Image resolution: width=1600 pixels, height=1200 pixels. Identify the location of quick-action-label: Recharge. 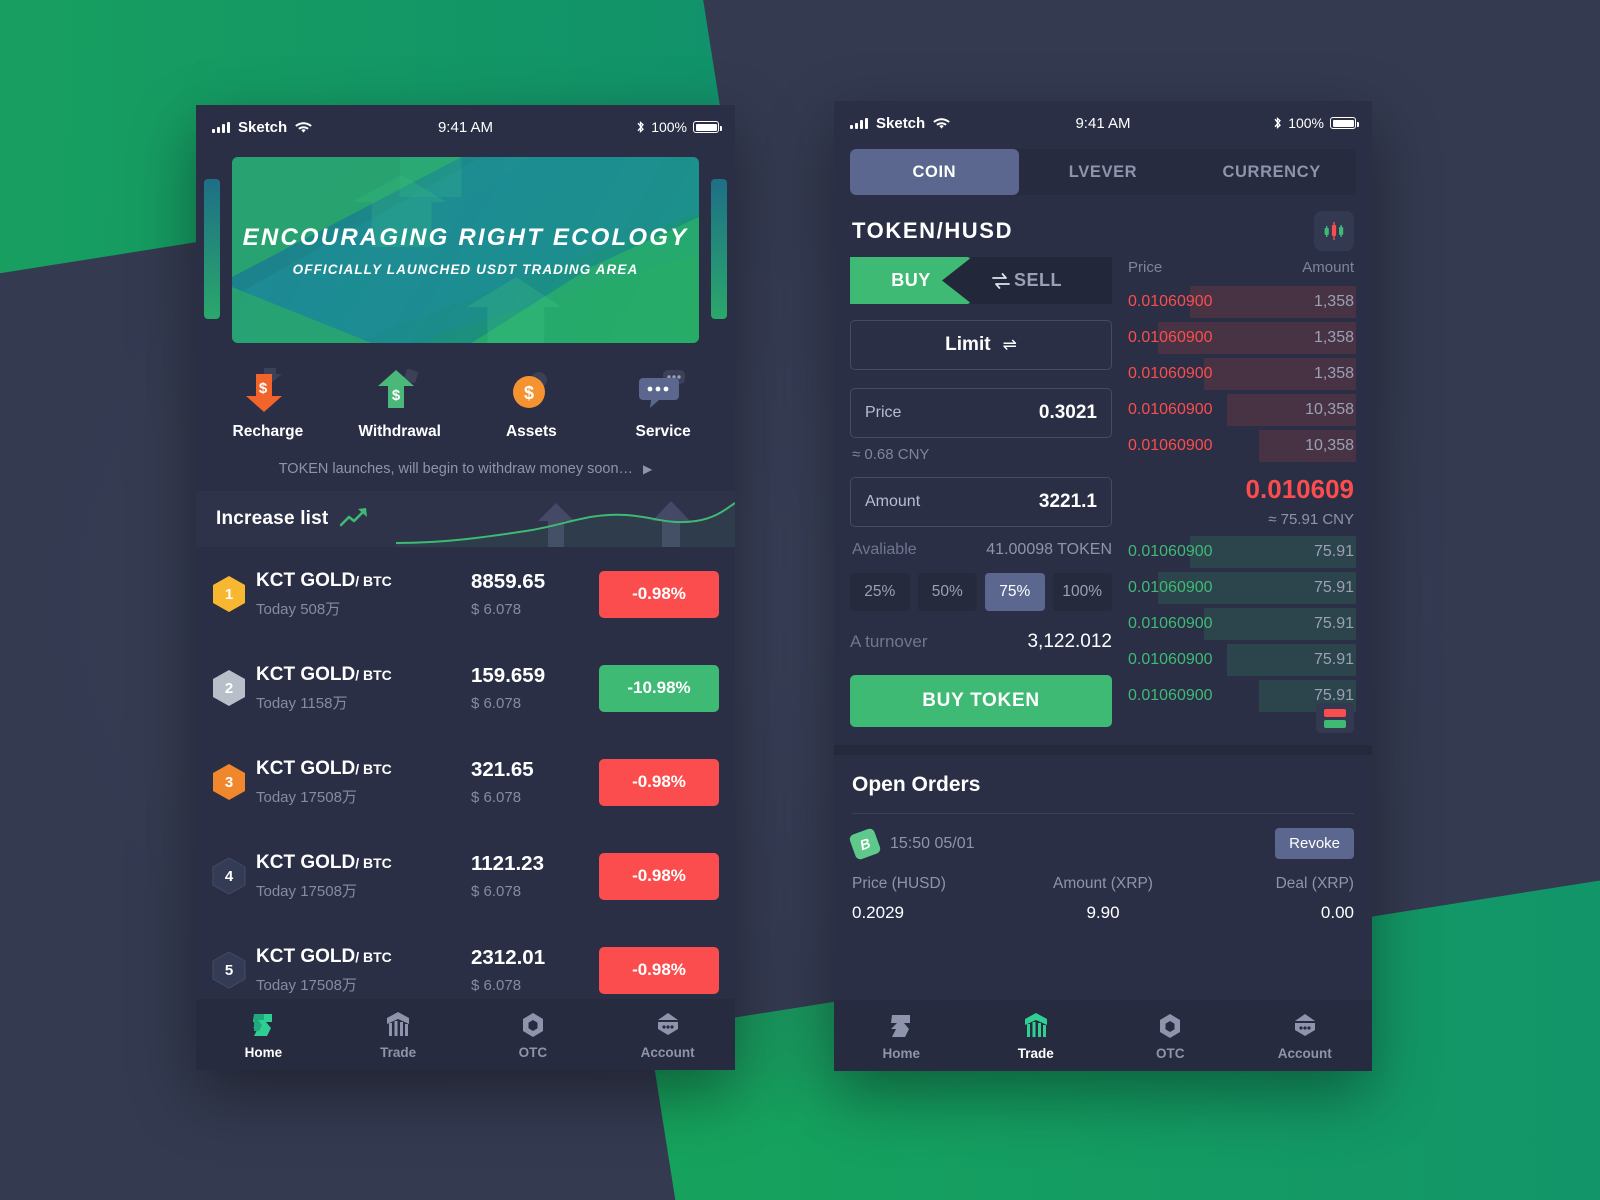
(268, 431).